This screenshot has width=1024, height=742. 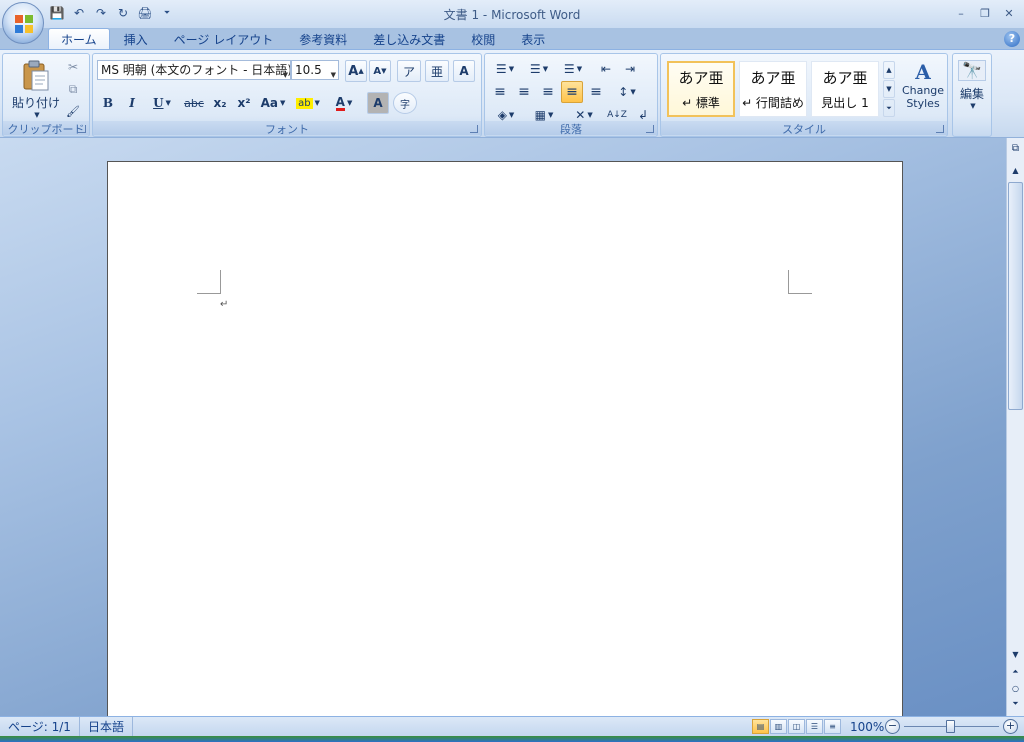 What do you see at coordinates (569, 69) in the screenshot?
I see `multilevel-icon: ☰` at bounding box center [569, 69].